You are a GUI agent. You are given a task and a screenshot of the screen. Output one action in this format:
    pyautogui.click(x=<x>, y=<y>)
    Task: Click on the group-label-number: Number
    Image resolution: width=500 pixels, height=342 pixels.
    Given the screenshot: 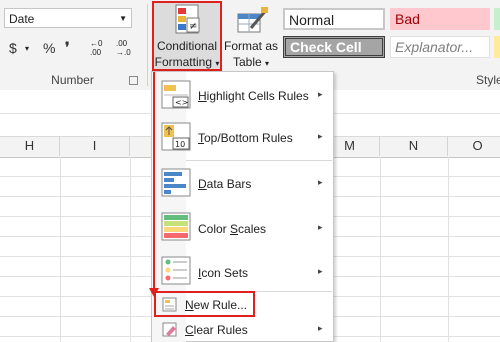 What is the action you would take?
    pyautogui.click(x=72, y=80)
    